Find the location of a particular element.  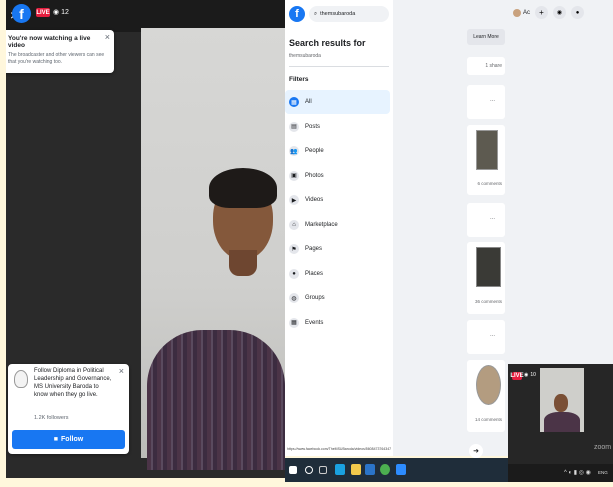

filter-label: Places is located at coordinates (314, 273).